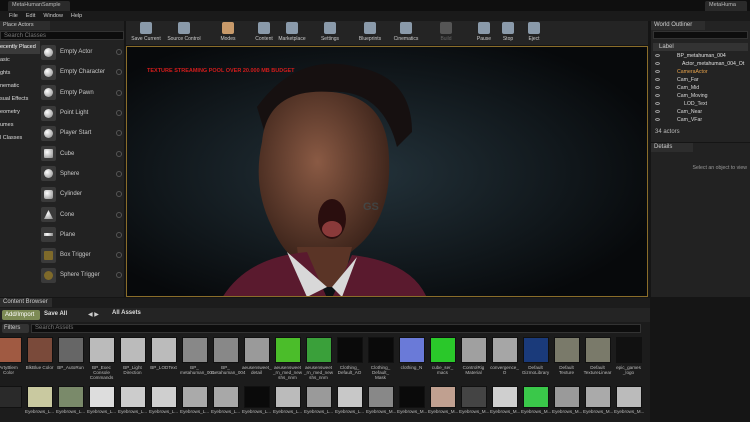 The width and height of the screenshot is (750, 422). Describe the element at coordinates (700, 121) in the screenshot. I see `outliner-row: Cam_VFar` at that location.